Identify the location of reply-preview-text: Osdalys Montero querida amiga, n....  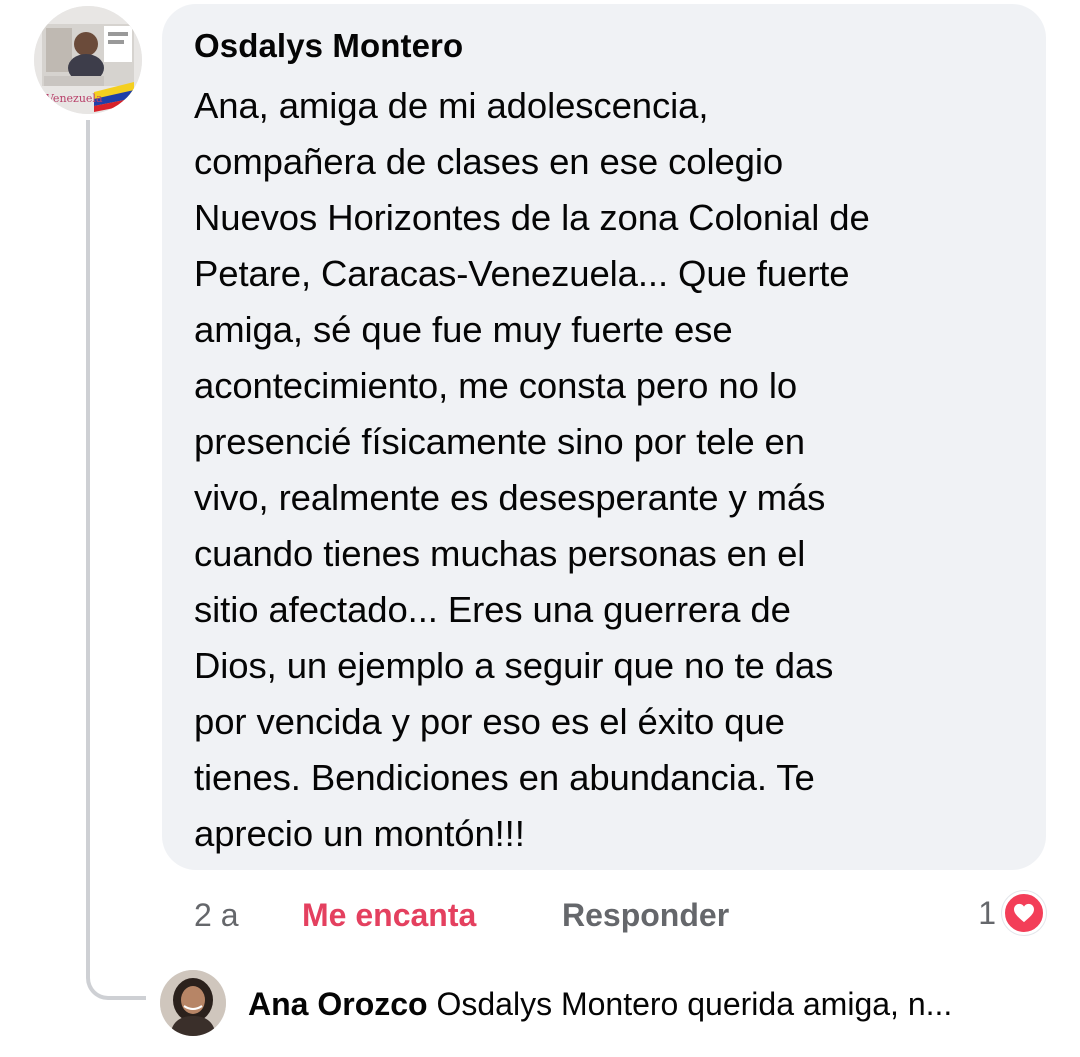
(694, 1004).